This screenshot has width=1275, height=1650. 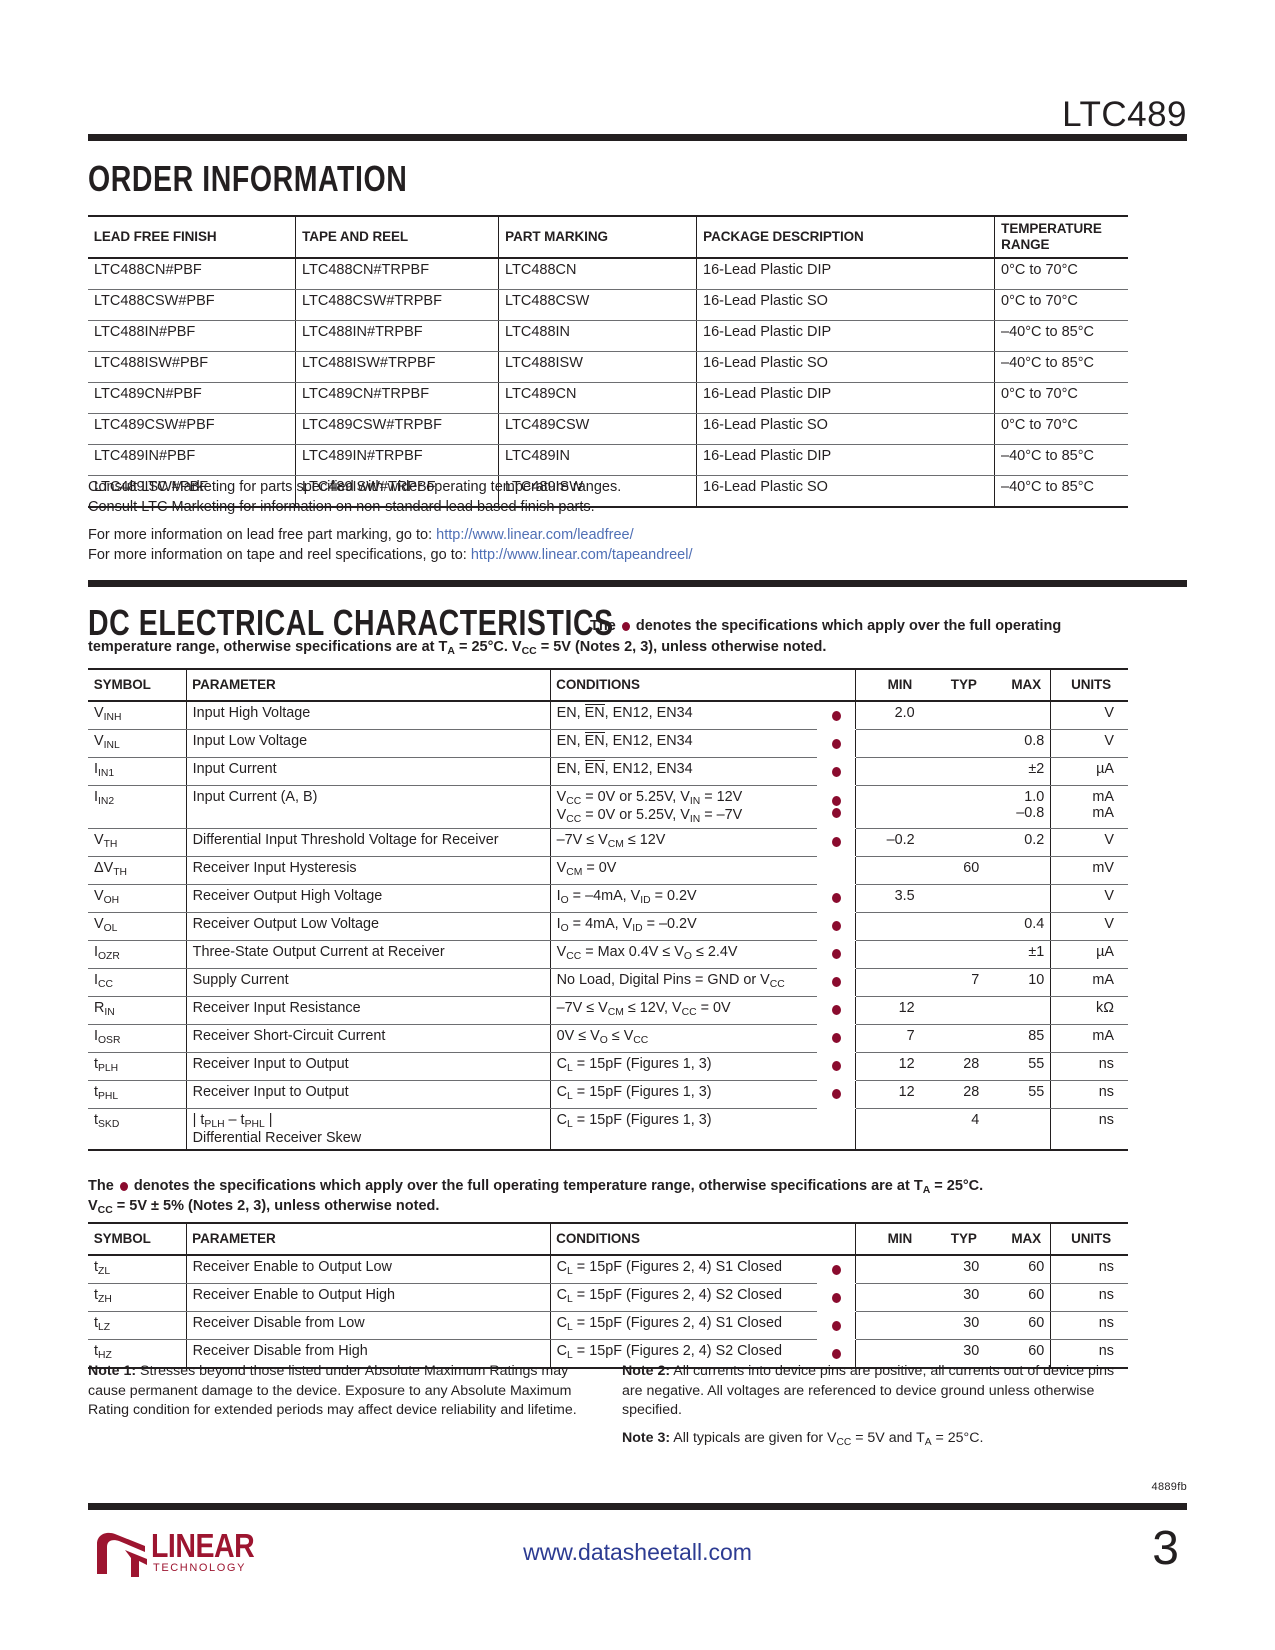 I want to click on parameter-line: Differential Receiver Skew, so click(x=277, y=1137).